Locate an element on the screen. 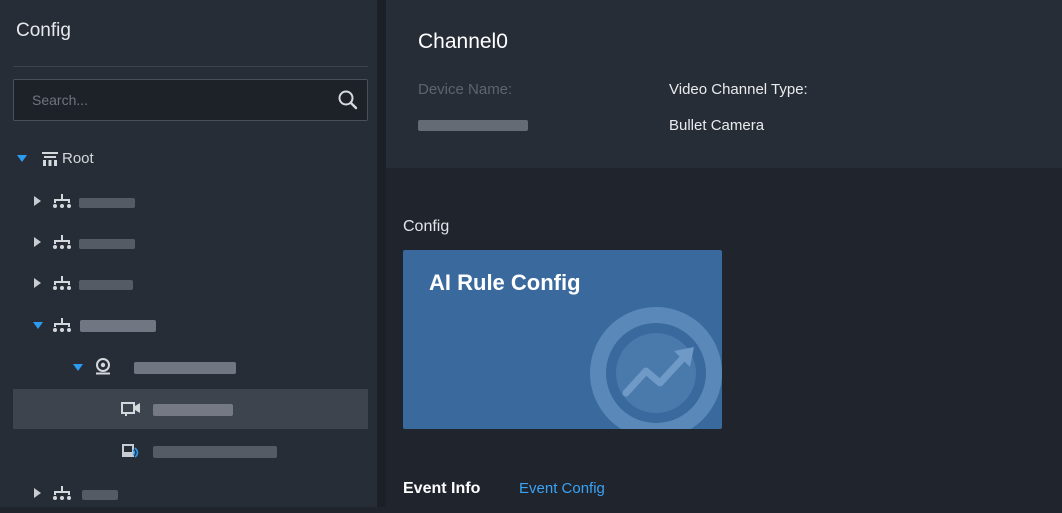  device-name-value-redacted is located at coordinates (473, 125).